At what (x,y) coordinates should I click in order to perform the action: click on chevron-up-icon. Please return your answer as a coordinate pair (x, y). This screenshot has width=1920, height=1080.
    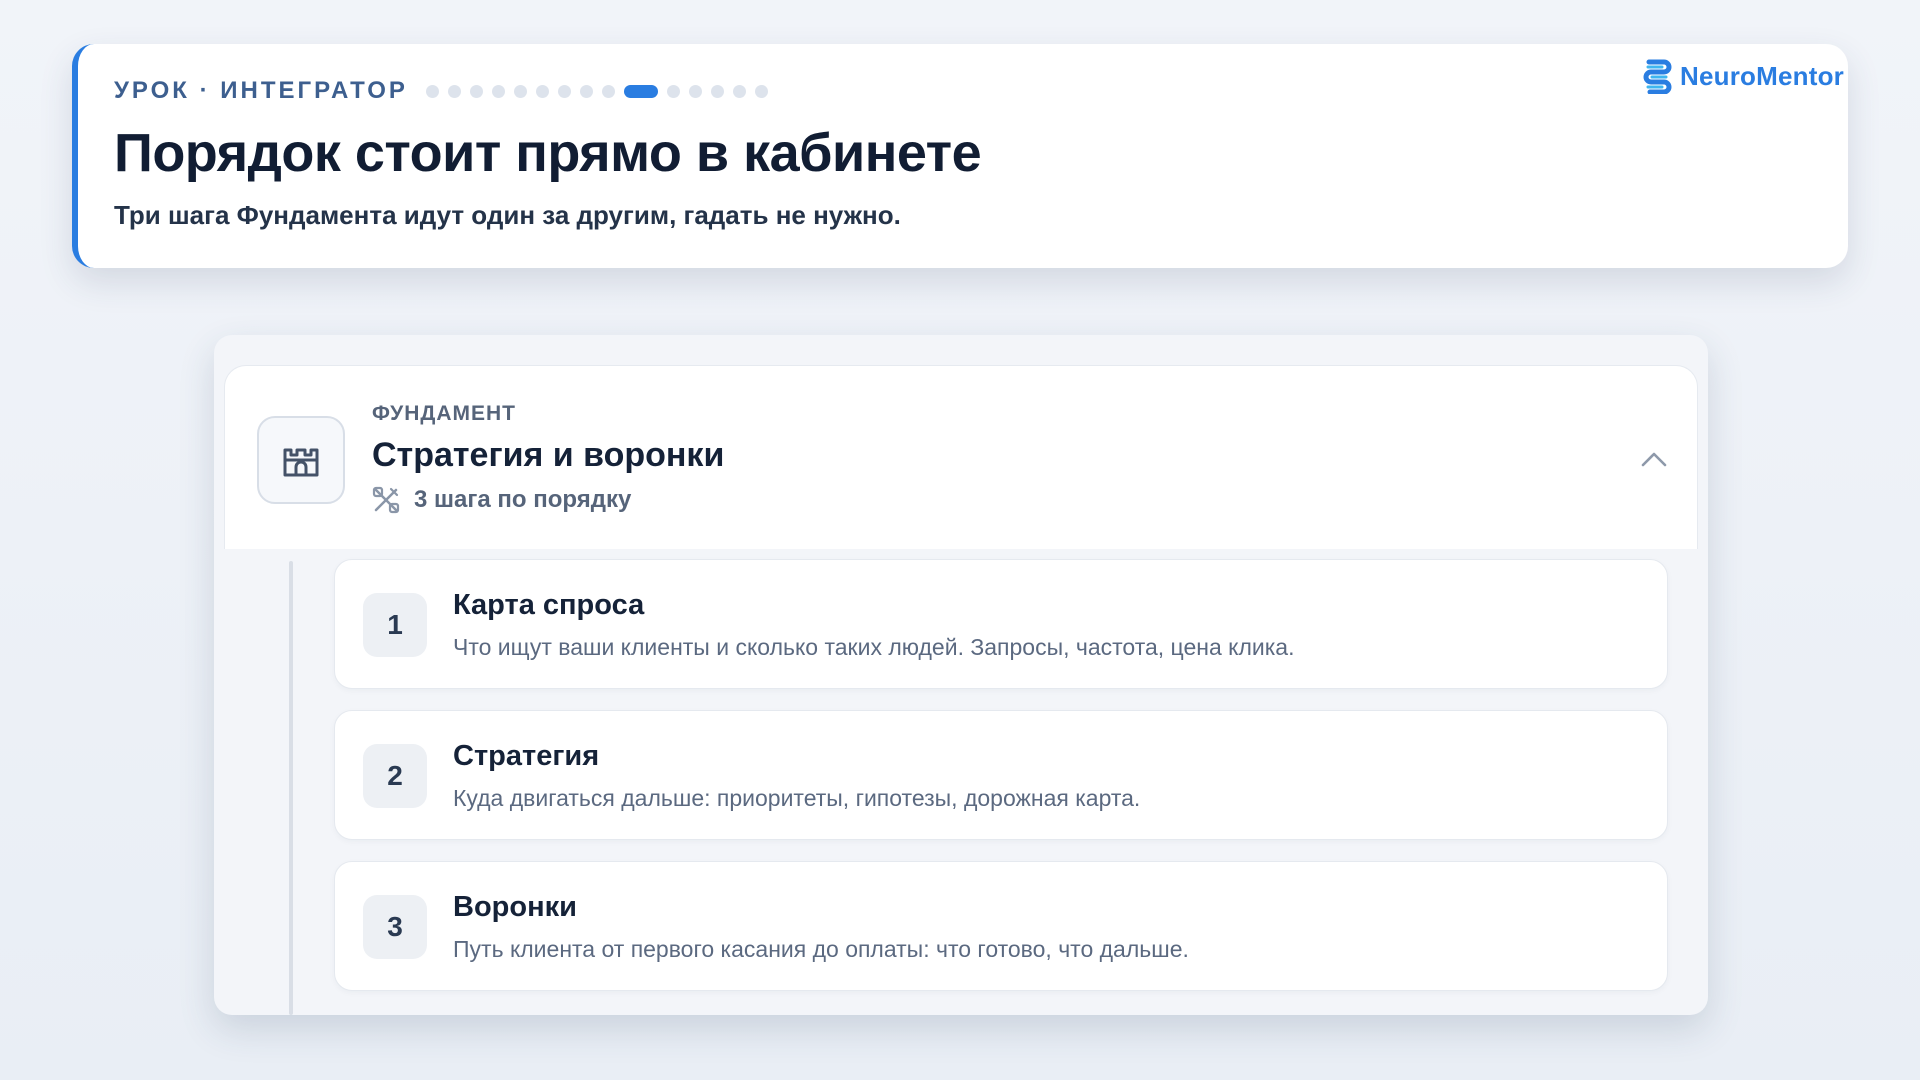
    Looking at the image, I should click on (1654, 459).